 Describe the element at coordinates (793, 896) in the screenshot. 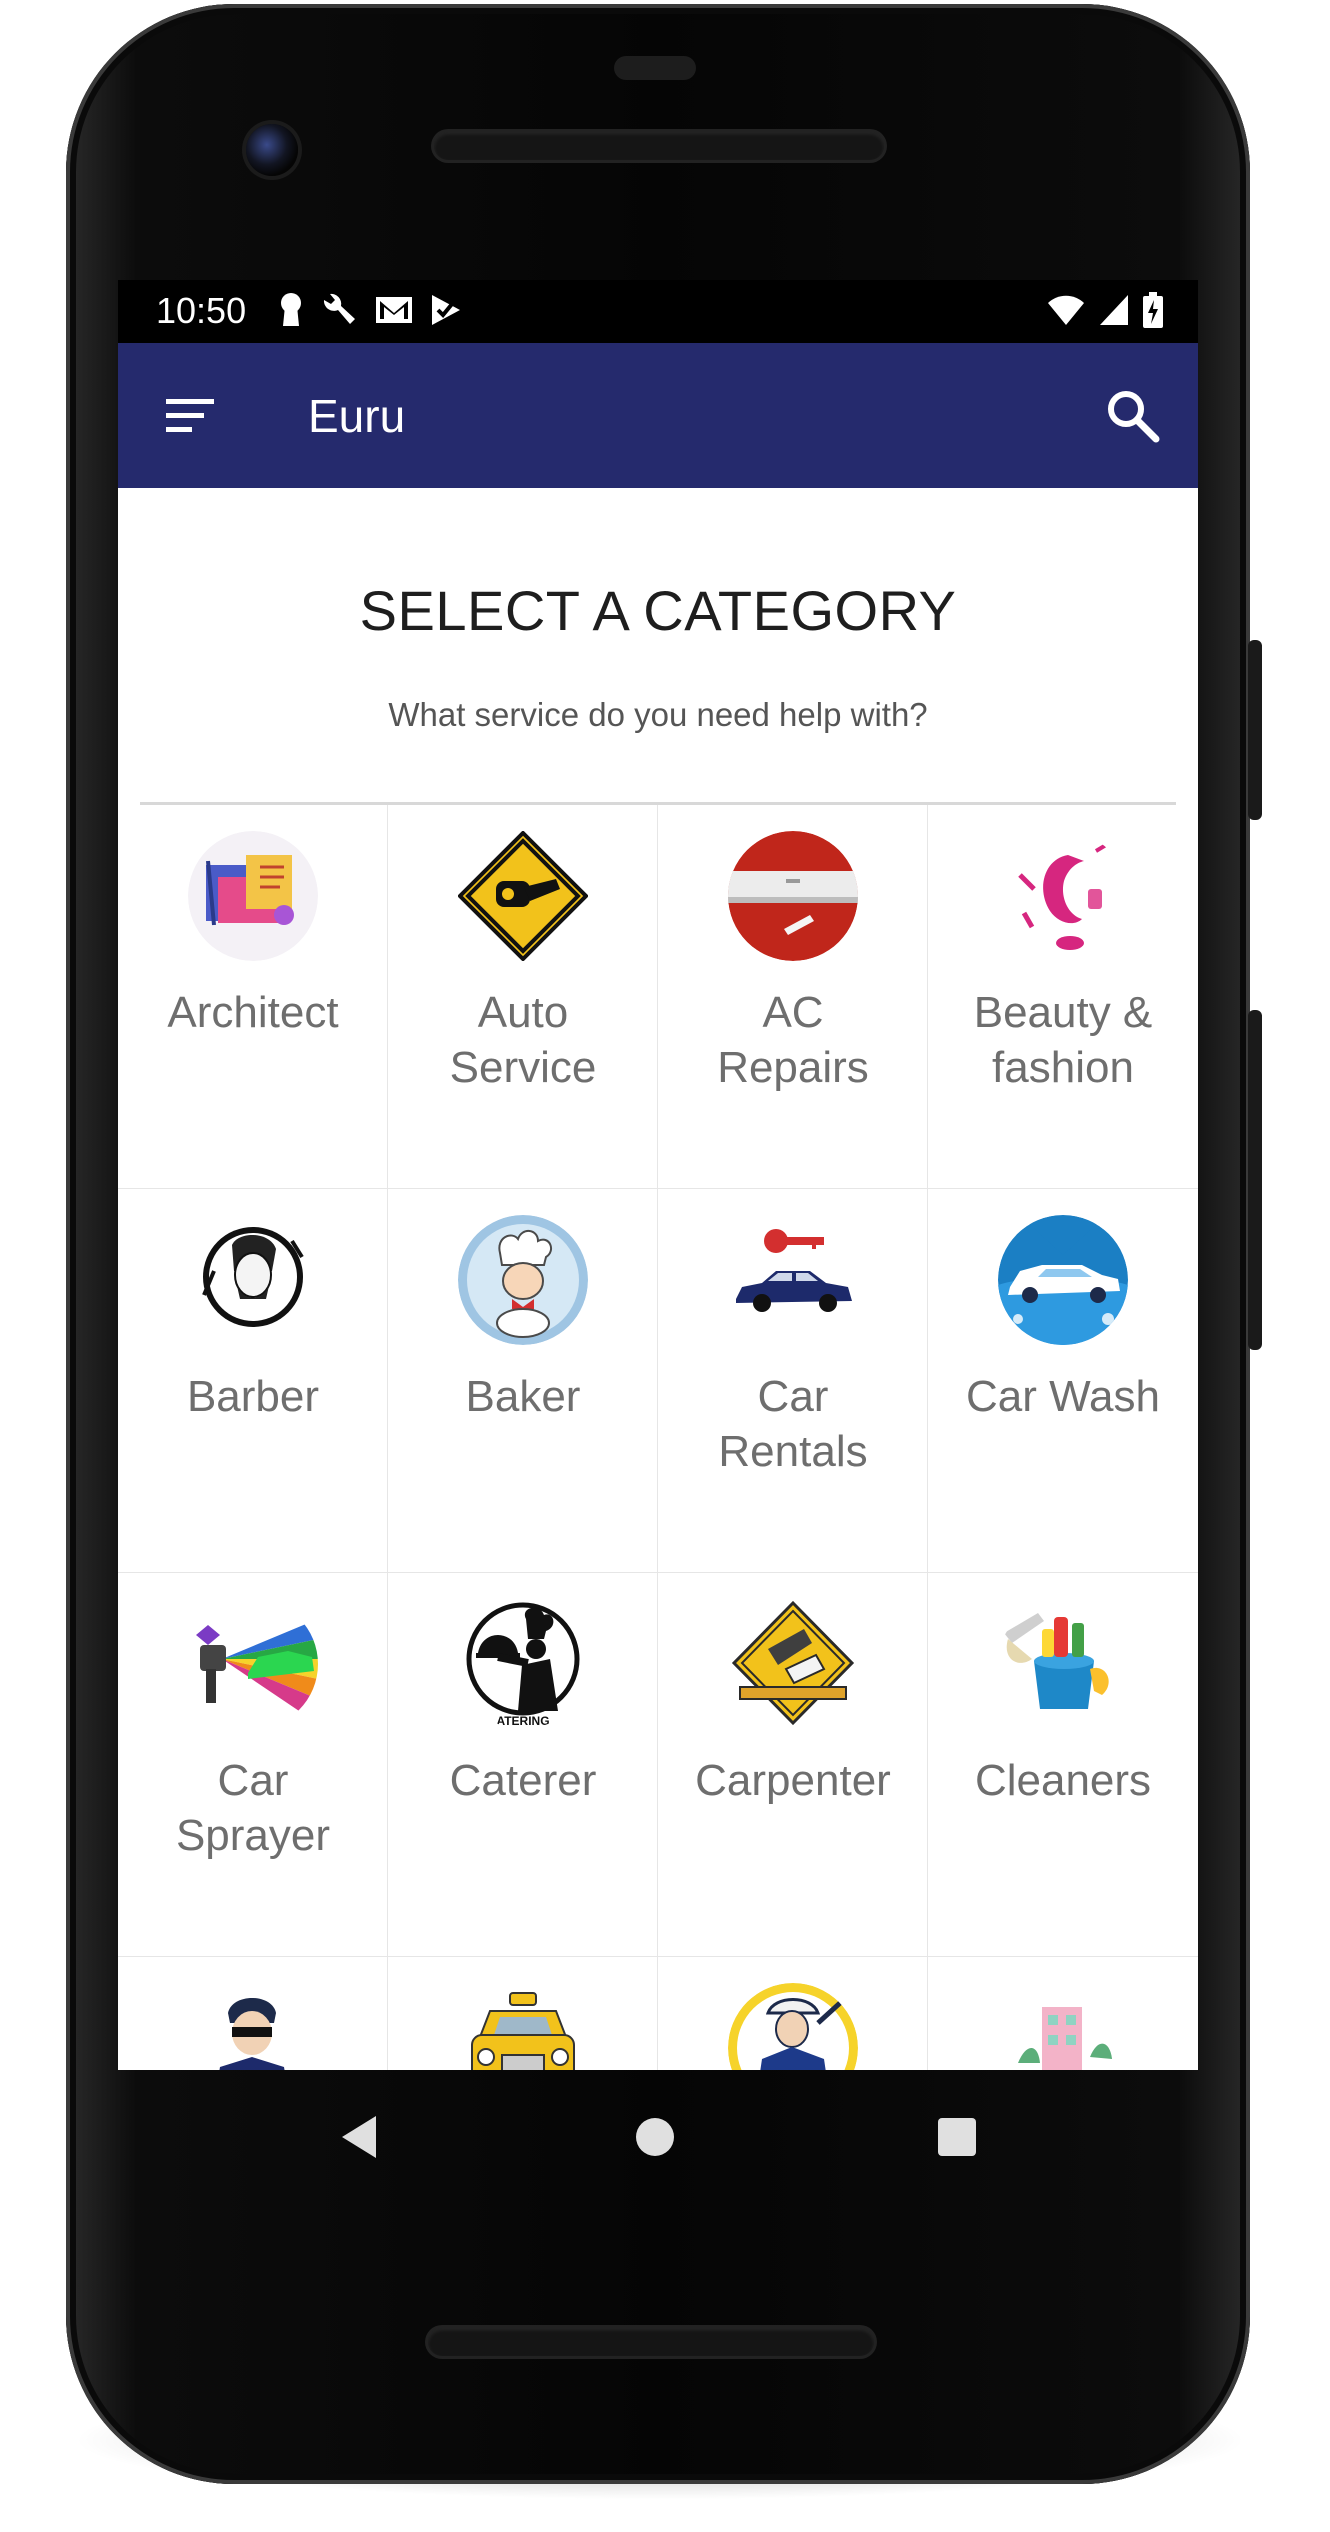

I see `ac-repairs-icon` at that location.